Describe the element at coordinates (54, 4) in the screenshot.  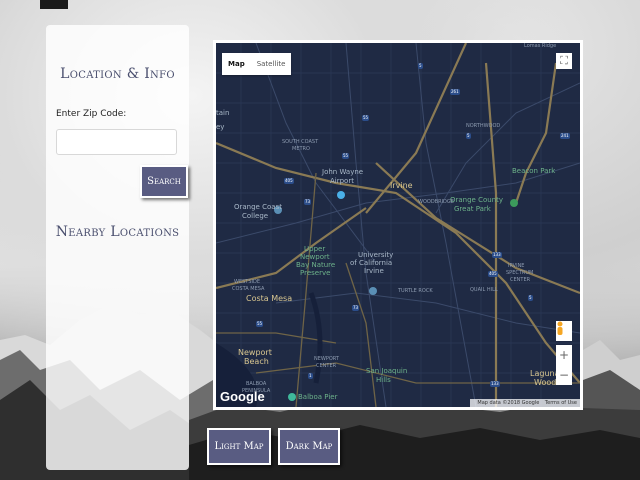
I see `top-black-block` at that location.